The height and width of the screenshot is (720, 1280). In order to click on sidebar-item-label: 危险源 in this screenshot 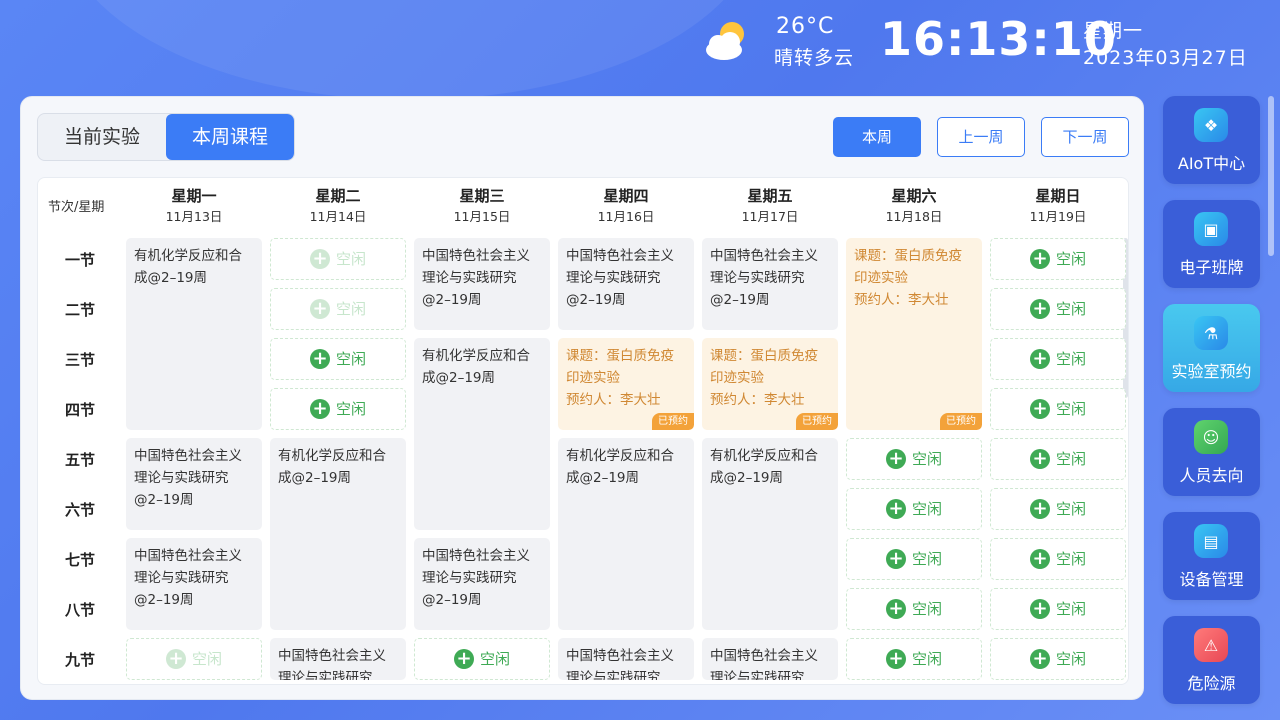, I will do `click(1211, 683)`.